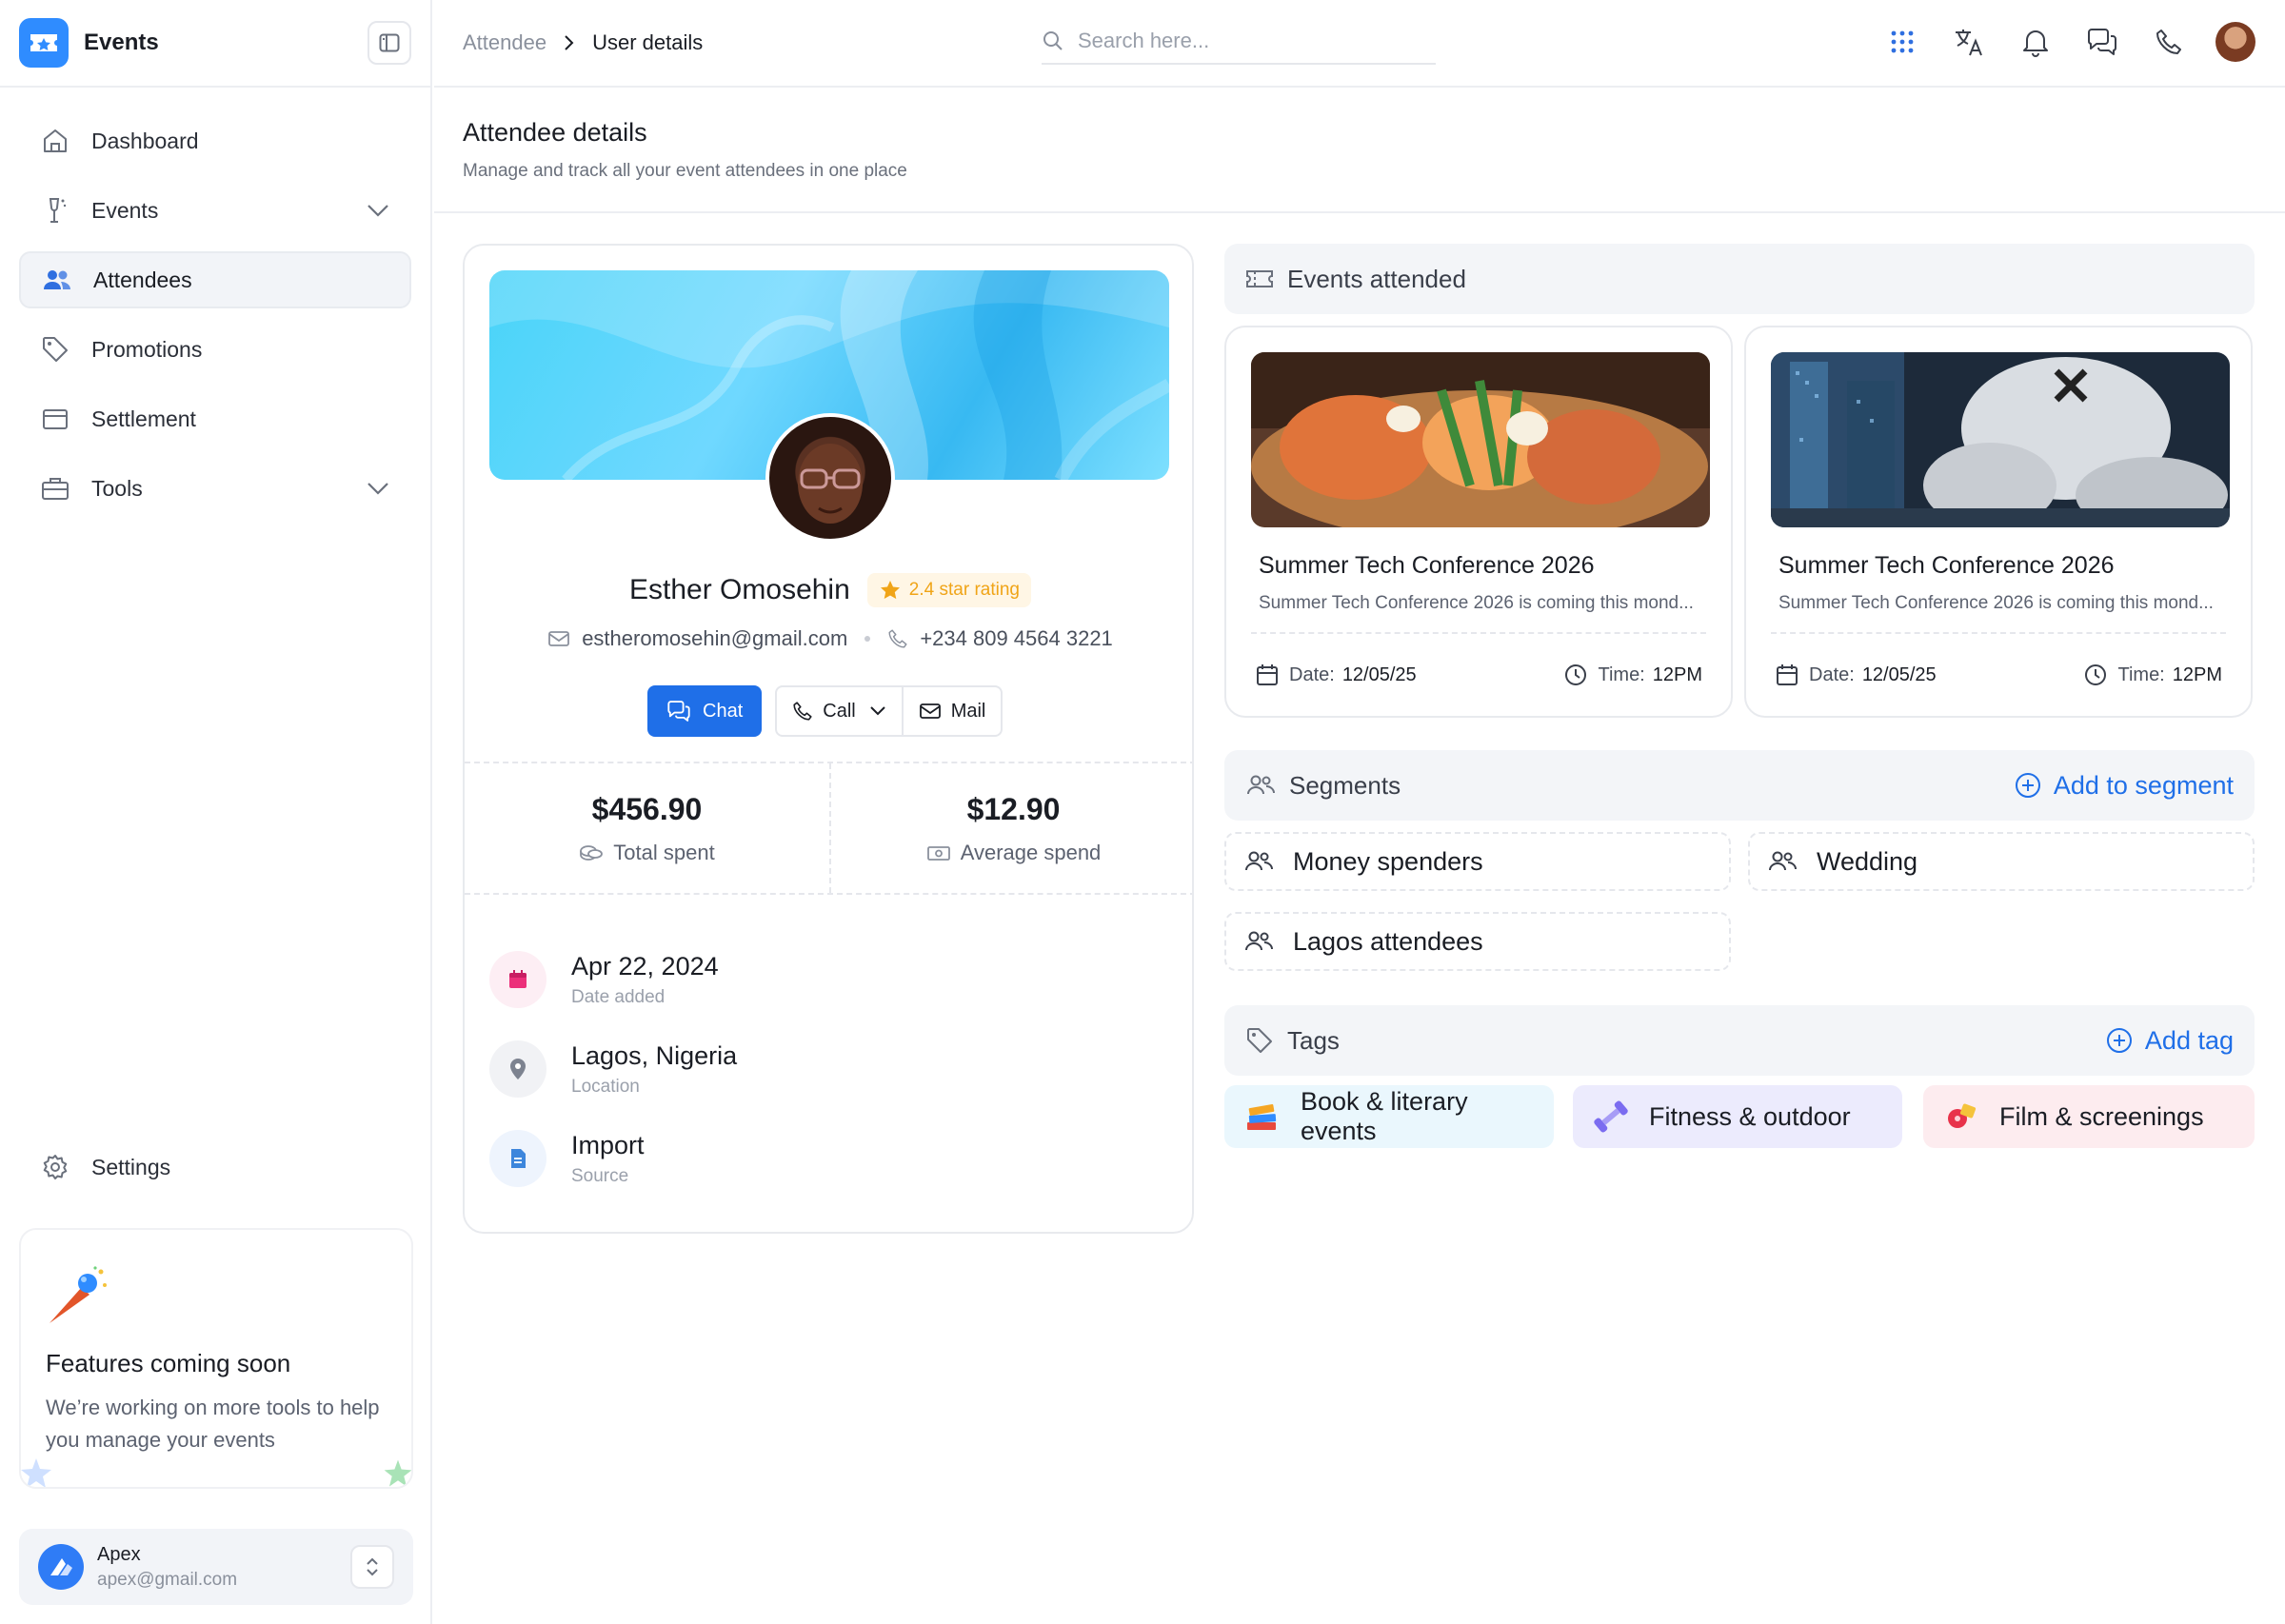 The image size is (2285, 1624). I want to click on chat-button: Chat, so click(705, 711).